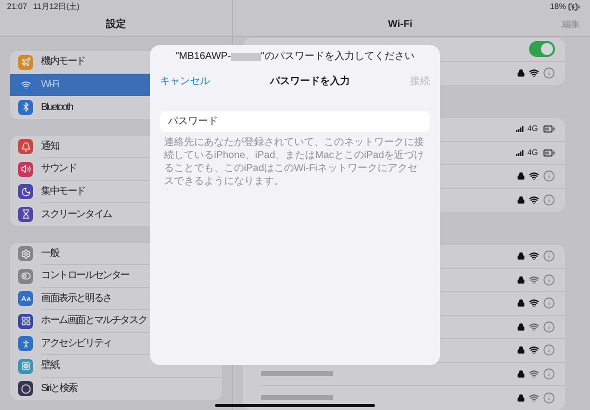 This screenshot has height=410, width=590. I want to click on dialog-title: パスワードを入力, so click(310, 81).